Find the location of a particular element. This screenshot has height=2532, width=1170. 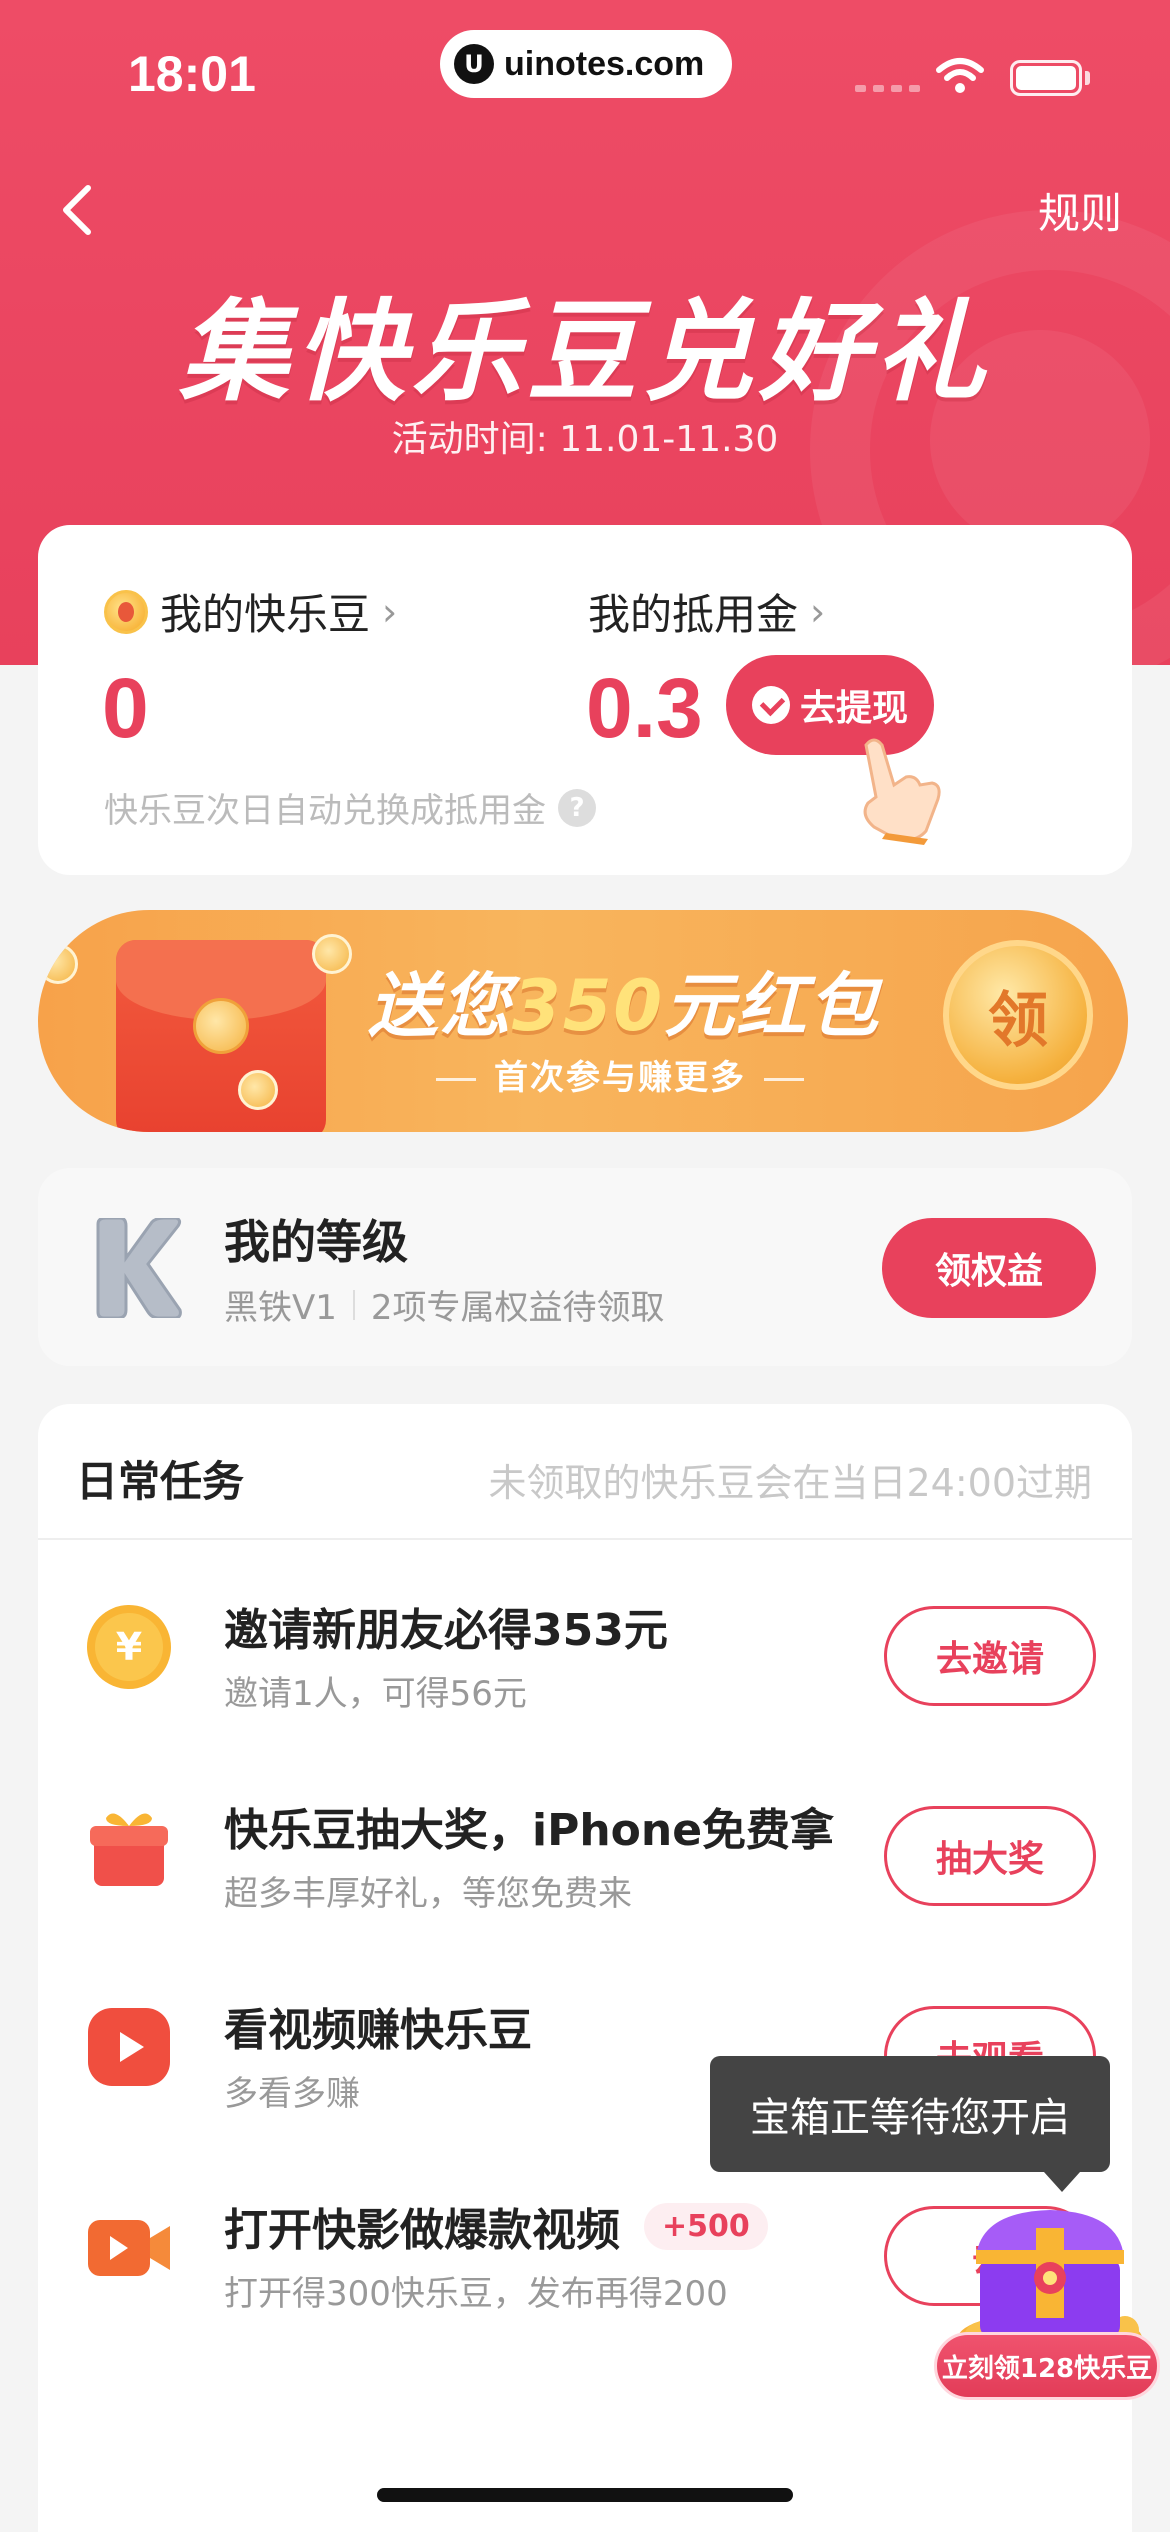

exchange-note-text: 快乐豆次日自动兑换成抵用金 is located at coordinates (325, 811).